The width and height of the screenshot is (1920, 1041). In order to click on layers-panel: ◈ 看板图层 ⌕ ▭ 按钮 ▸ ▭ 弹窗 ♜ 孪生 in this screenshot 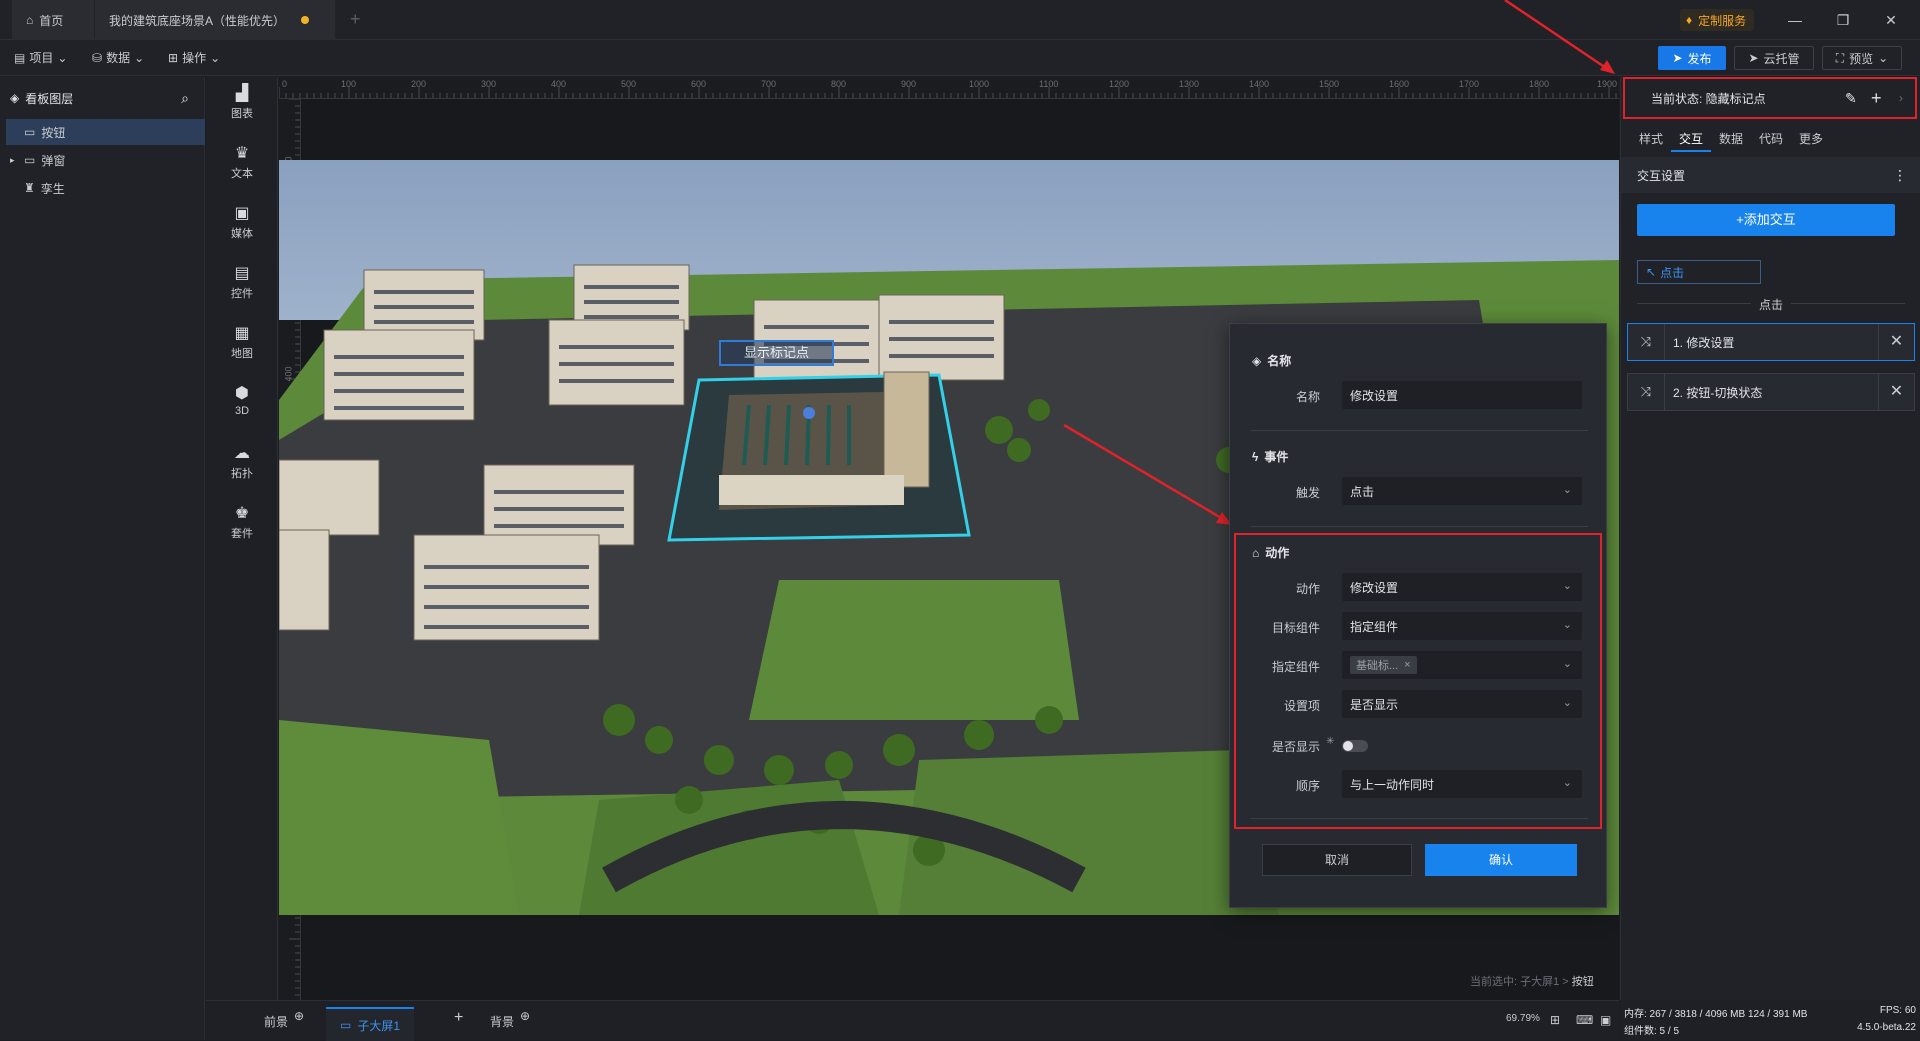, I will do `click(102, 558)`.